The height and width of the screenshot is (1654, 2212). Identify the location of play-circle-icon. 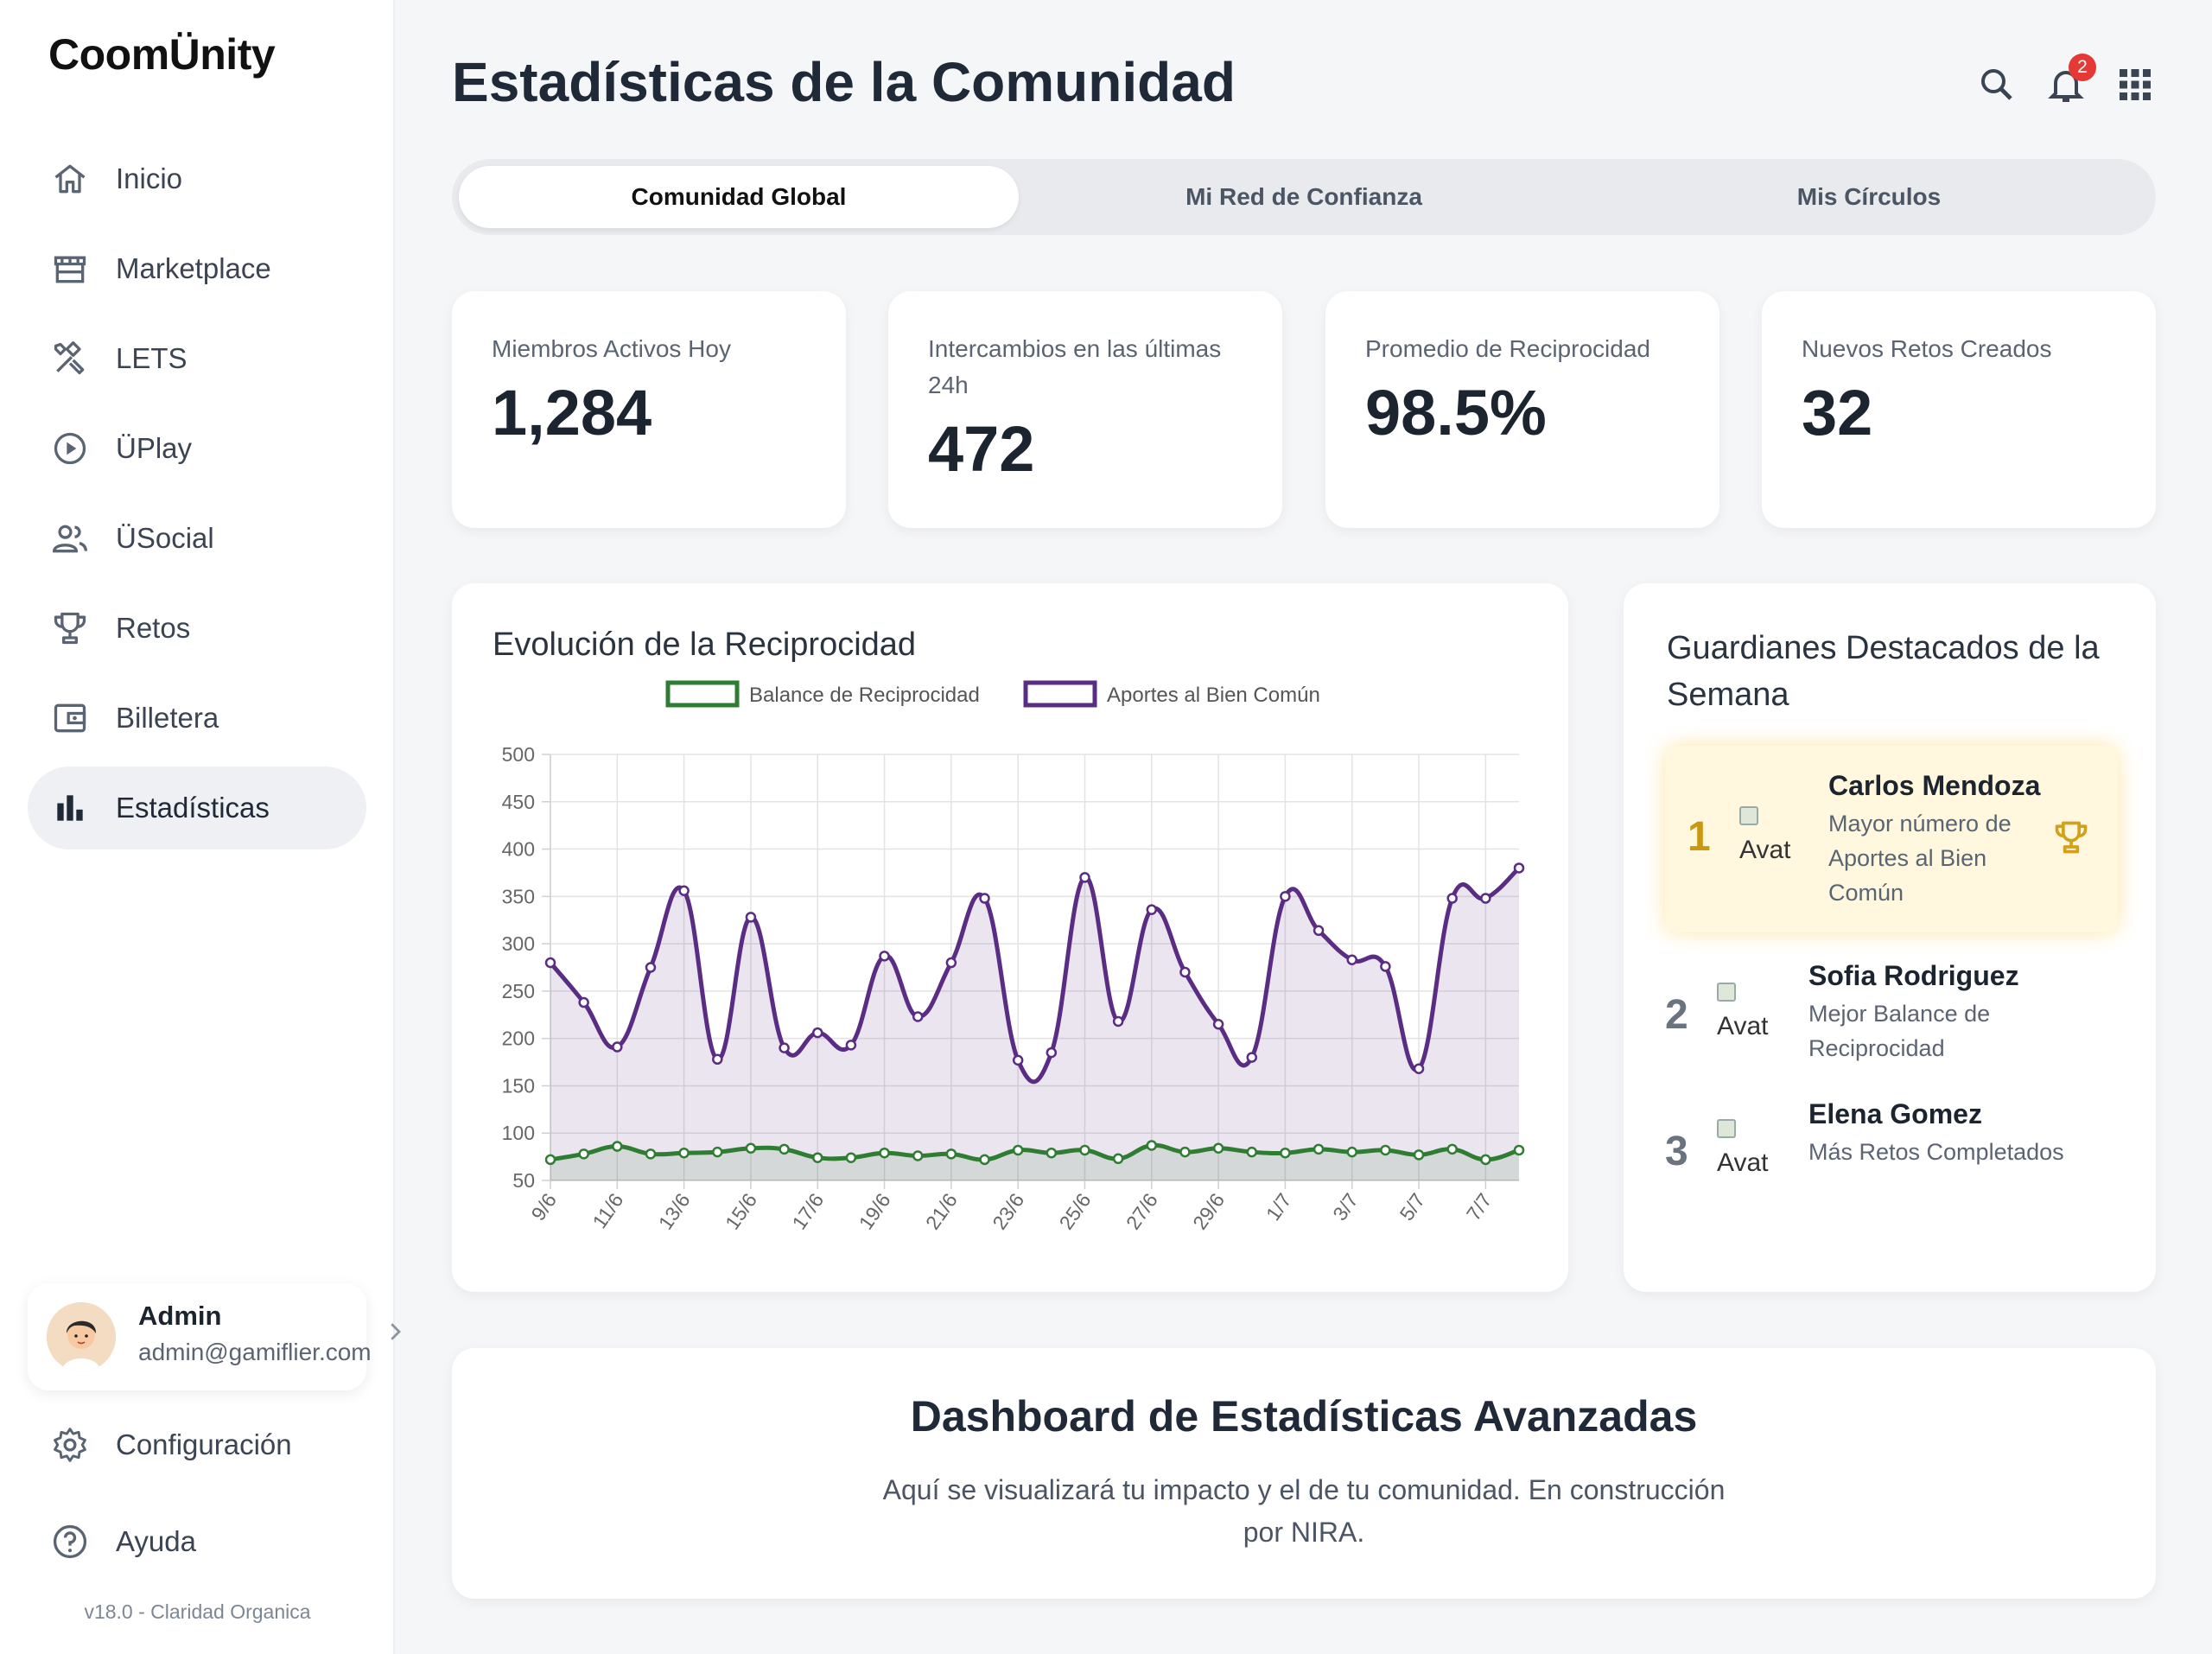
(70, 448).